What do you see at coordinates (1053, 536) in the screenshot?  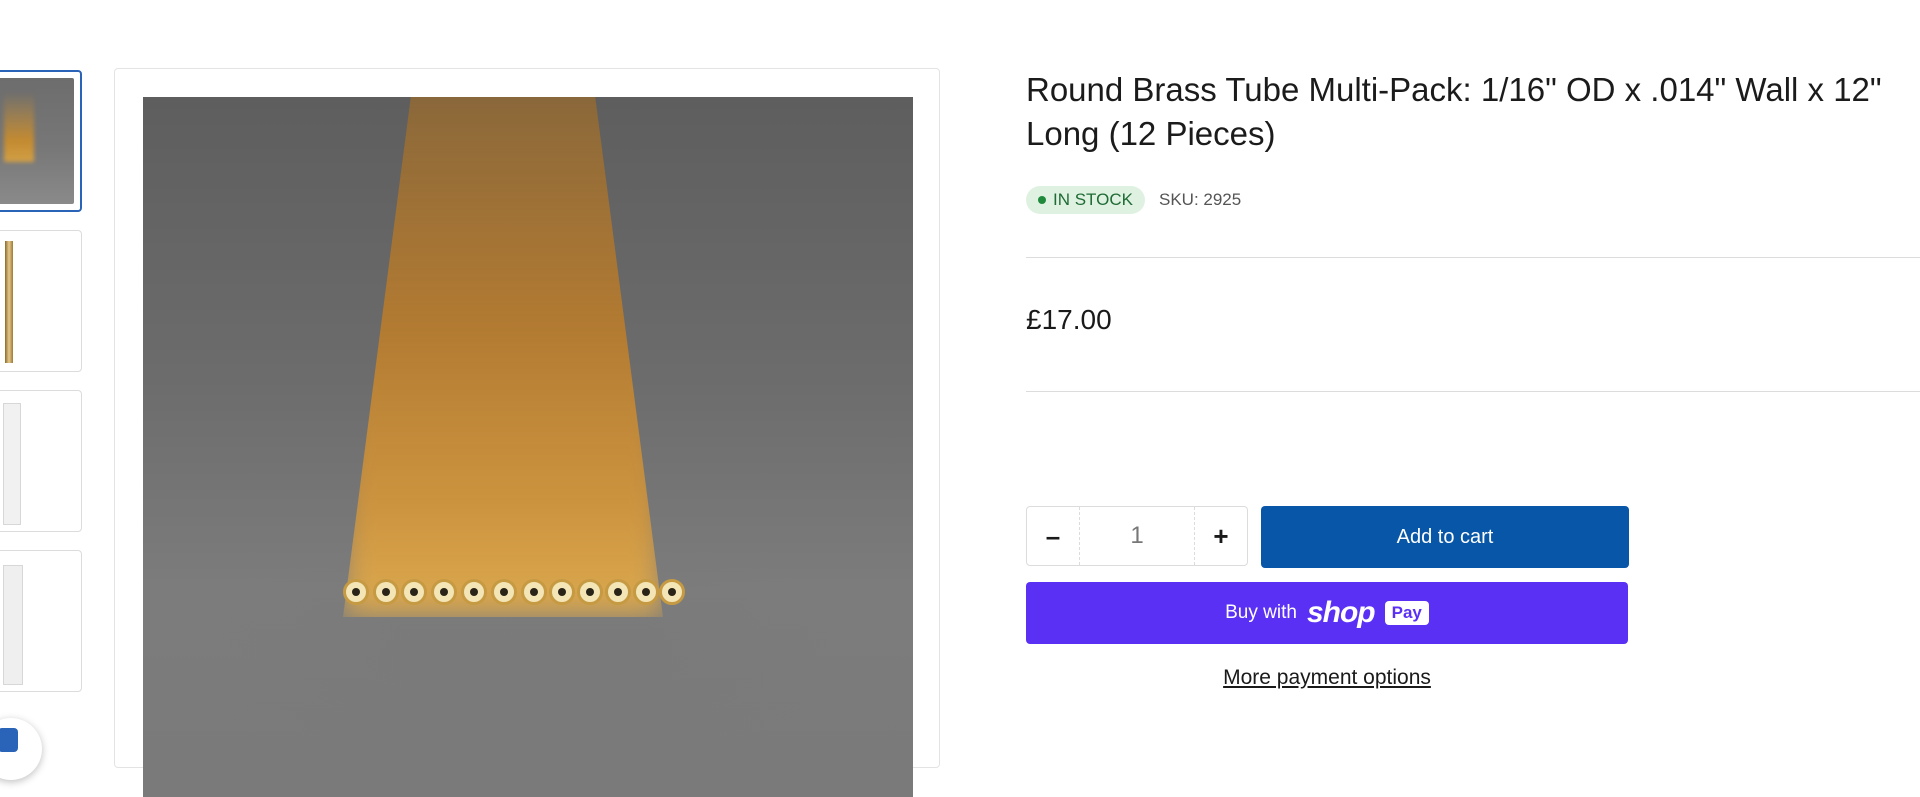 I see `decrement-button: –` at bounding box center [1053, 536].